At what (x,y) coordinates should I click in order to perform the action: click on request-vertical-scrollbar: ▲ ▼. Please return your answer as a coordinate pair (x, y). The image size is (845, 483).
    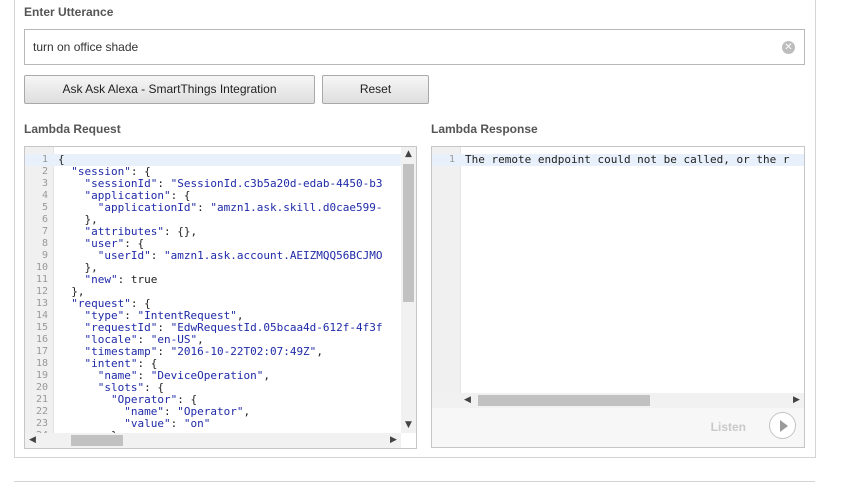
    Looking at the image, I should click on (408, 290).